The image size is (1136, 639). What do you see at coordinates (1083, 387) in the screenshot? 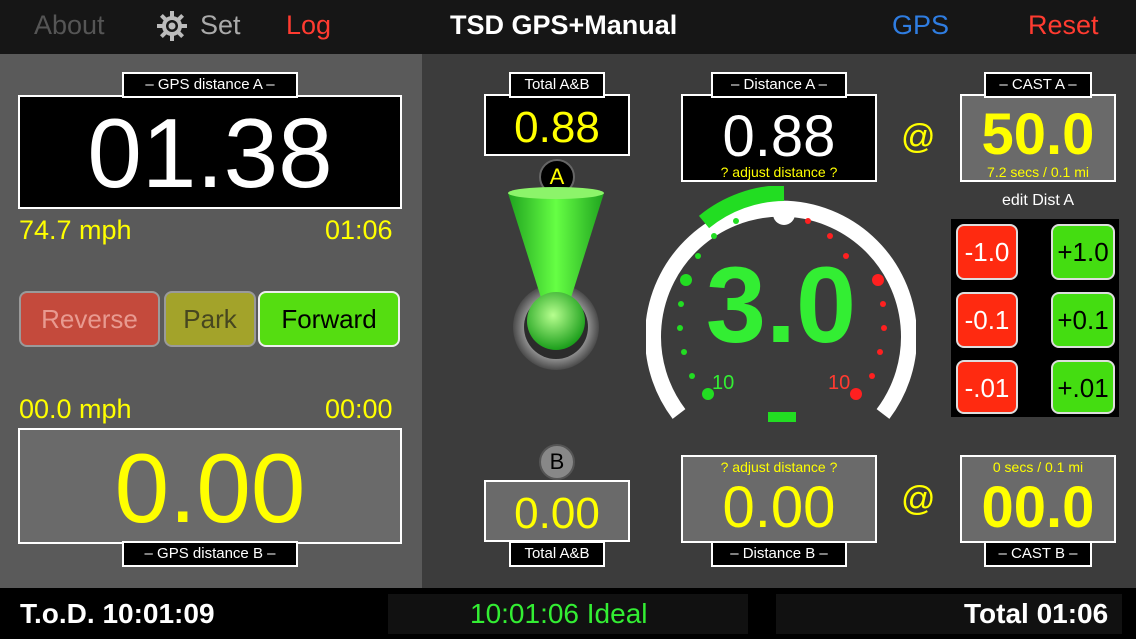
I see `plus-0-01-button: +.01` at bounding box center [1083, 387].